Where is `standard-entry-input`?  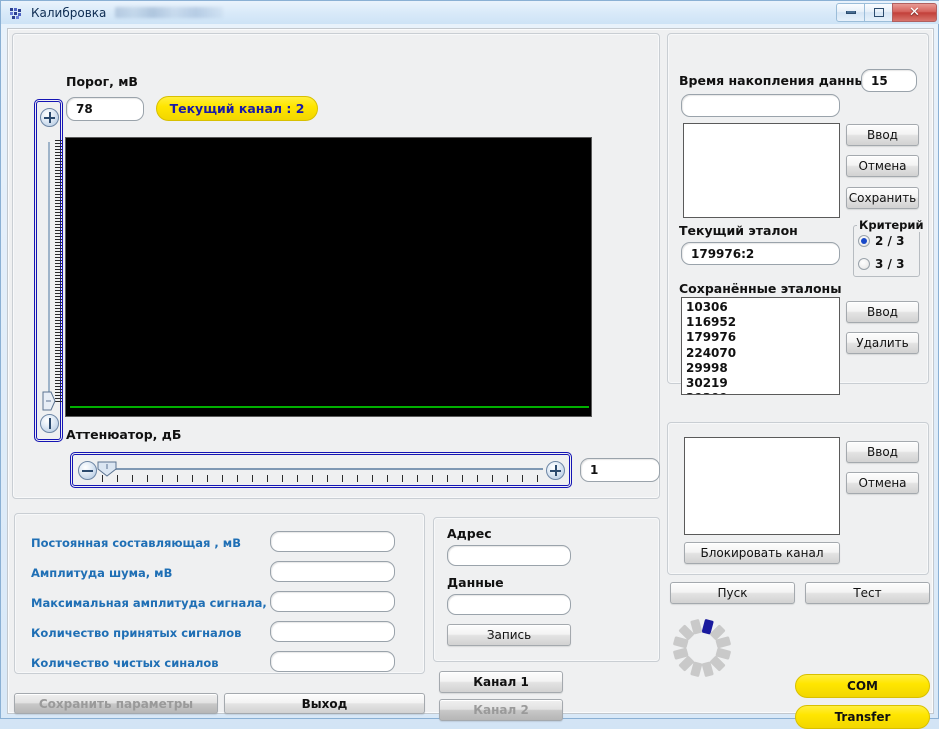 standard-entry-input is located at coordinates (760, 105).